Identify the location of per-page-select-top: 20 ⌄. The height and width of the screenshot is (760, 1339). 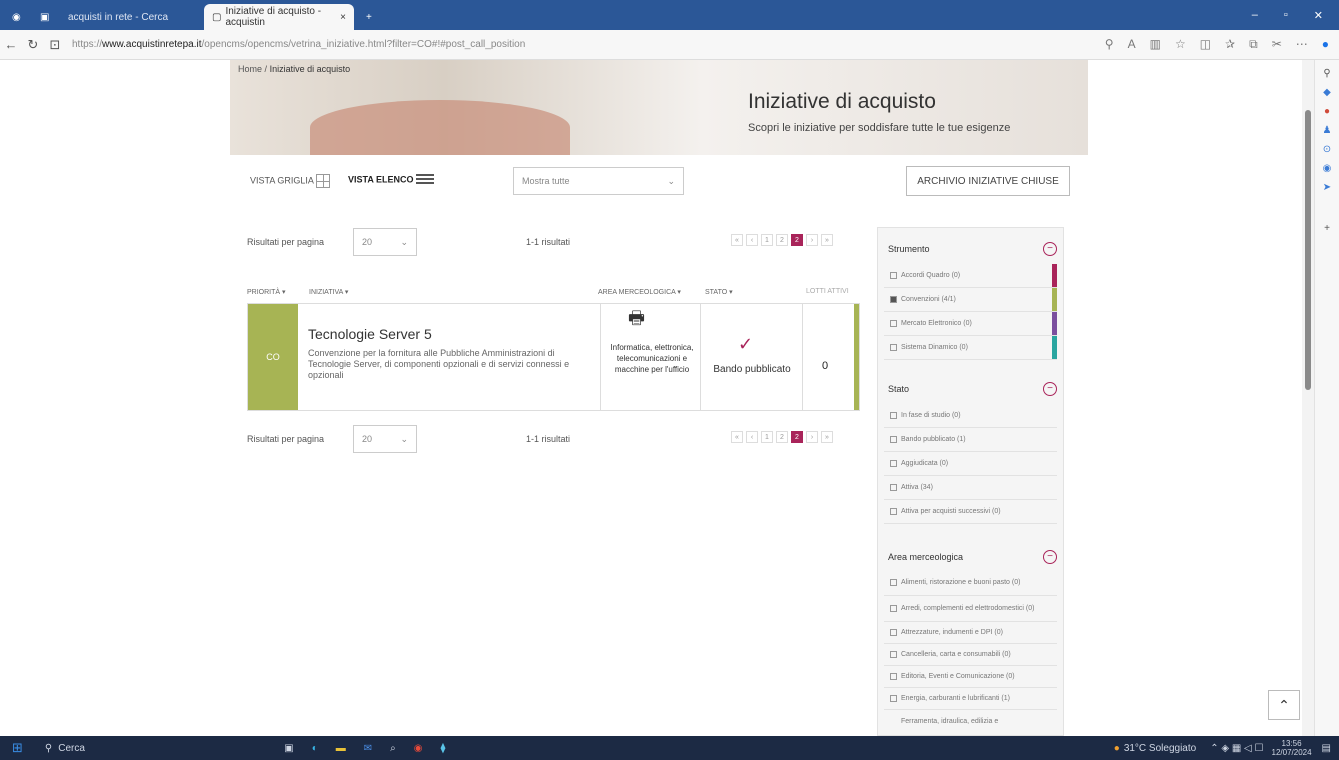
(385, 242).